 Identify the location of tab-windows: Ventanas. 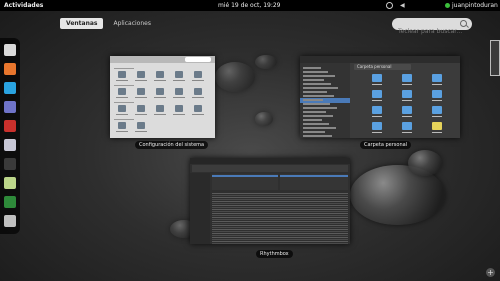
(82, 23).